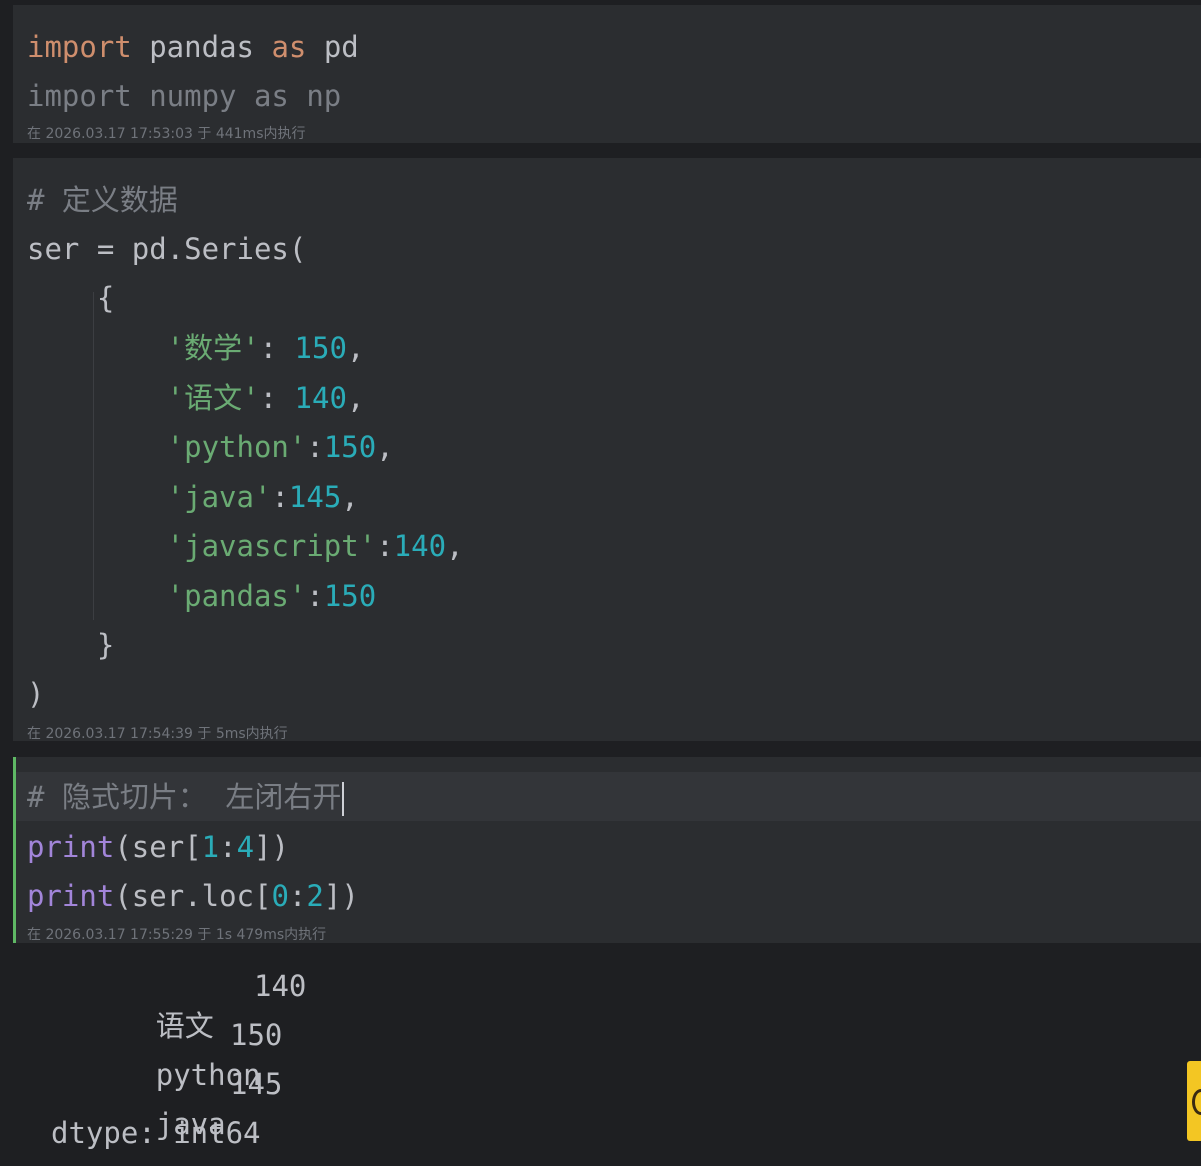 This screenshot has height=1166, width=1201. I want to click on code-token: 1, so click(210, 847).